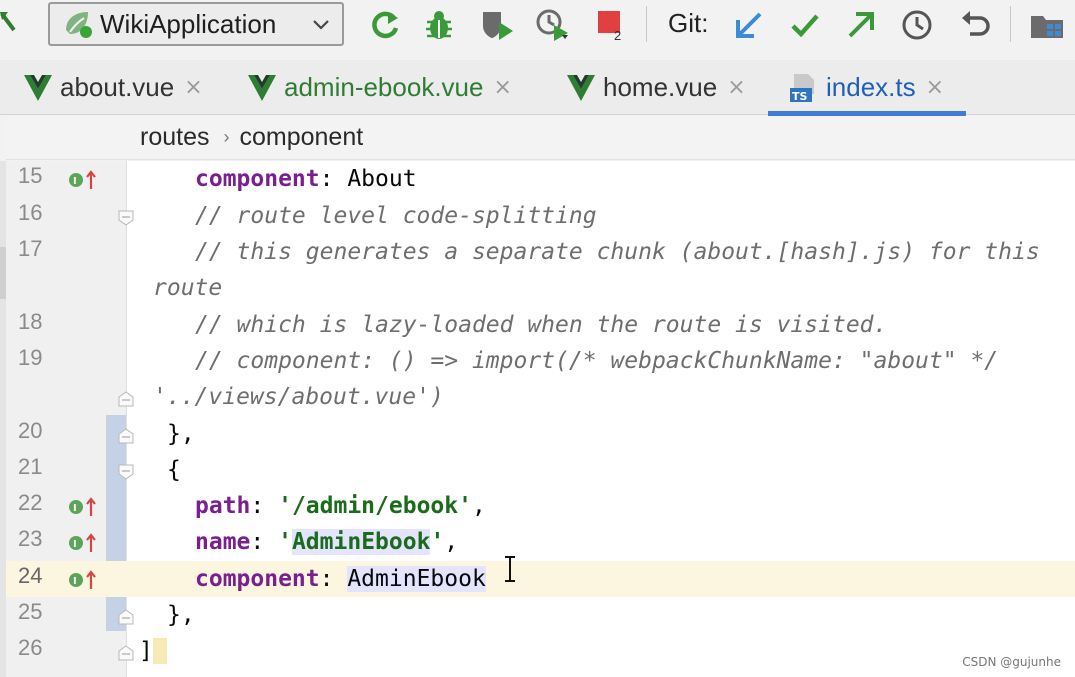 The image size is (1075, 677). Describe the element at coordinates (540, 615) in the screenshot. I see `code-line: 25 },` at that location.